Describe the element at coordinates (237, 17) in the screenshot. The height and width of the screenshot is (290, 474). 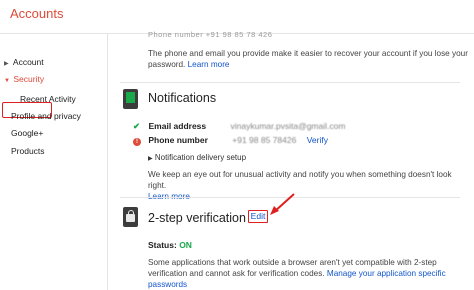
I see `app-header: Accounts` at that location.